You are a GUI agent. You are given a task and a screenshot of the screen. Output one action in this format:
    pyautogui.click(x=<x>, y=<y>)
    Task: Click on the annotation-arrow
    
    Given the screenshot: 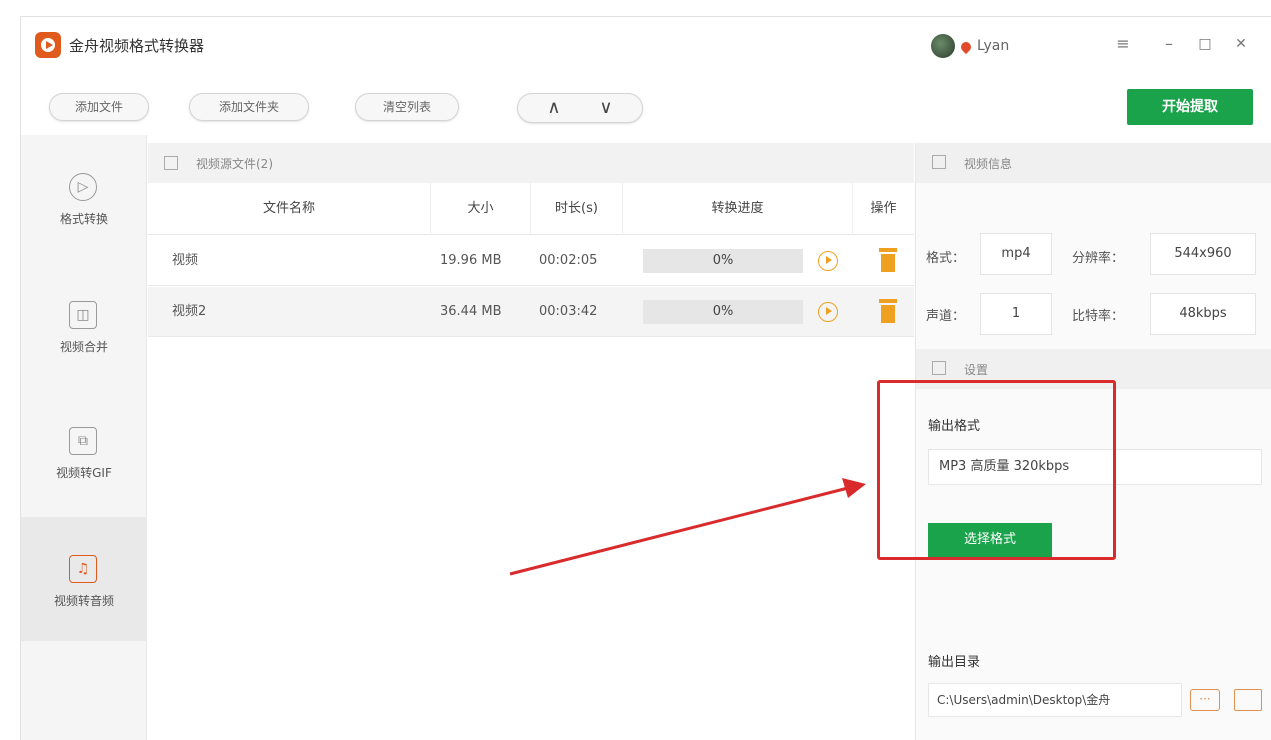 What is the action you would take?
    pyautogui.click(x=687, y=527)
    